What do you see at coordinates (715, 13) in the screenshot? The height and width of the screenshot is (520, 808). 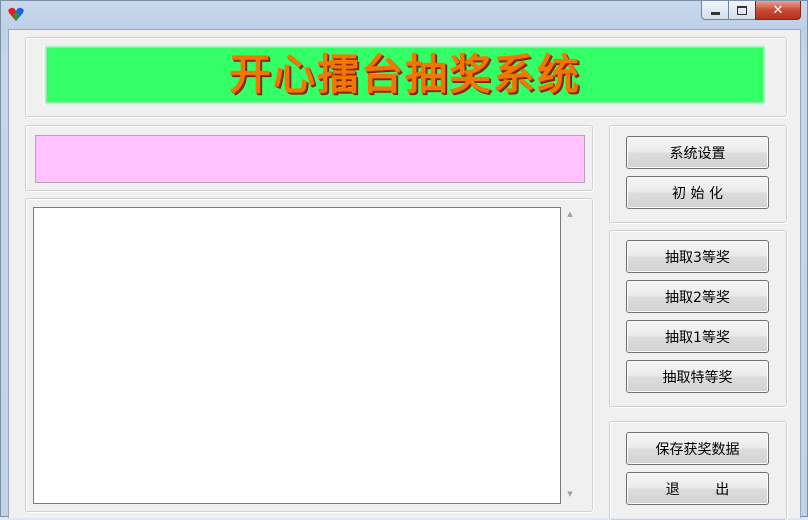 I see `minimize-icon` at bounding box center [715, 13].